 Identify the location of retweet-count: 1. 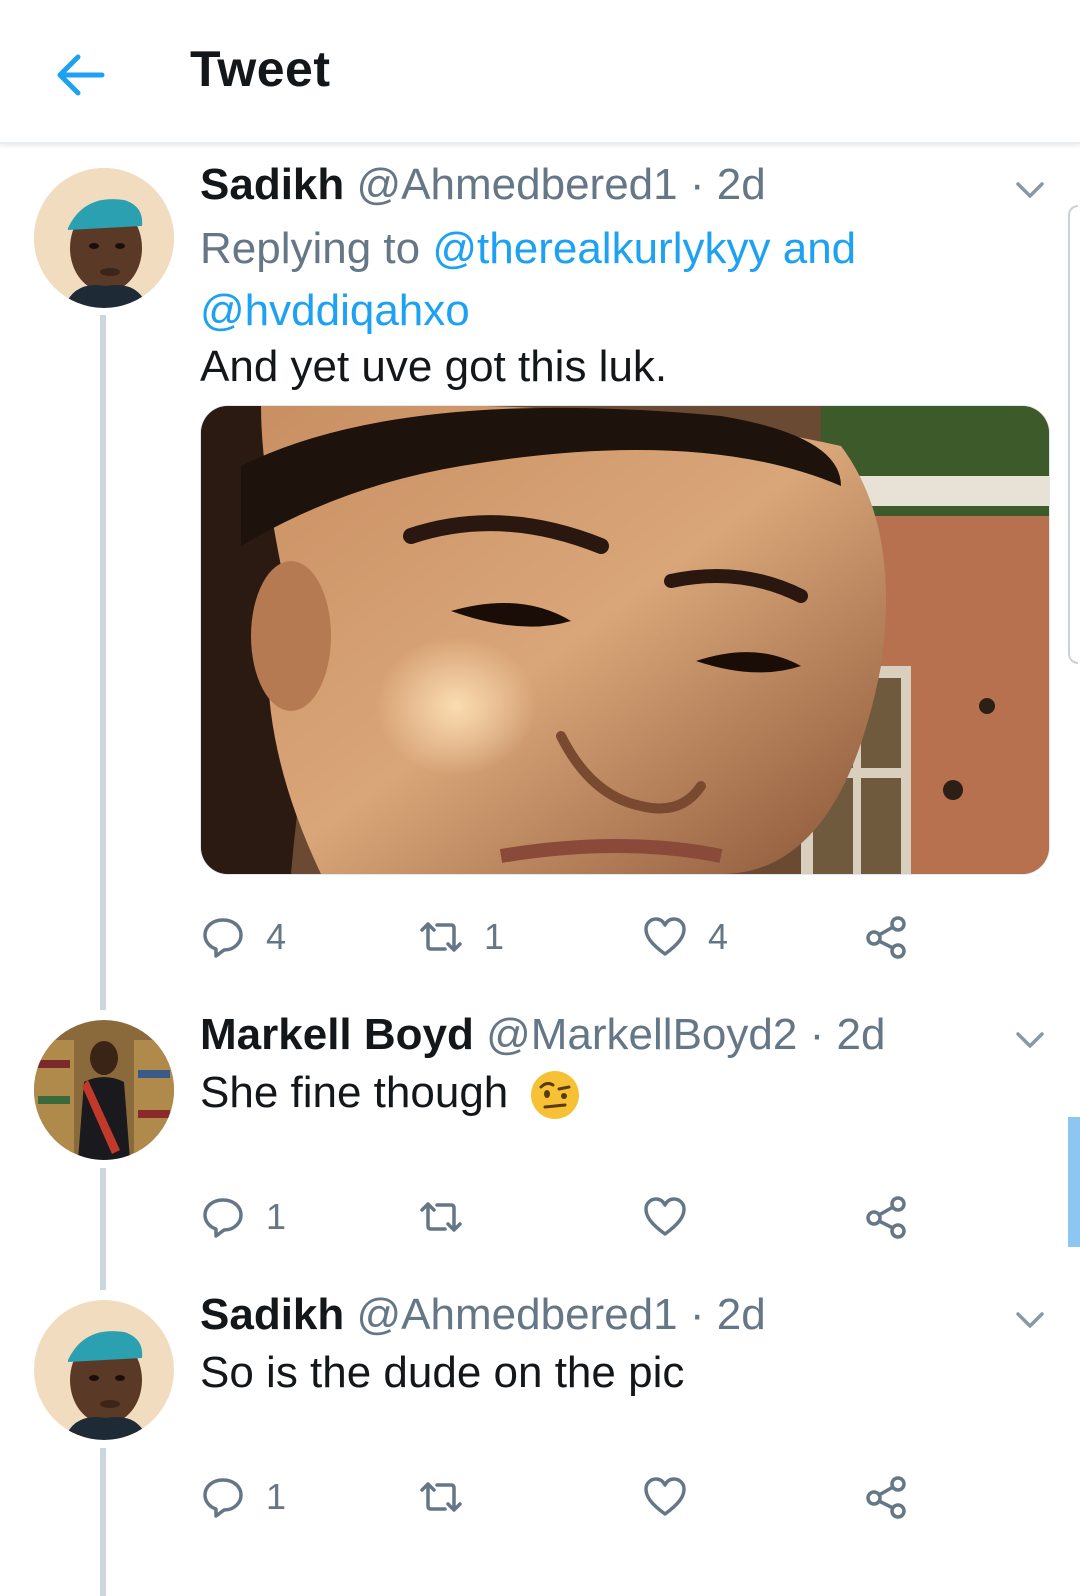
(494, 936).